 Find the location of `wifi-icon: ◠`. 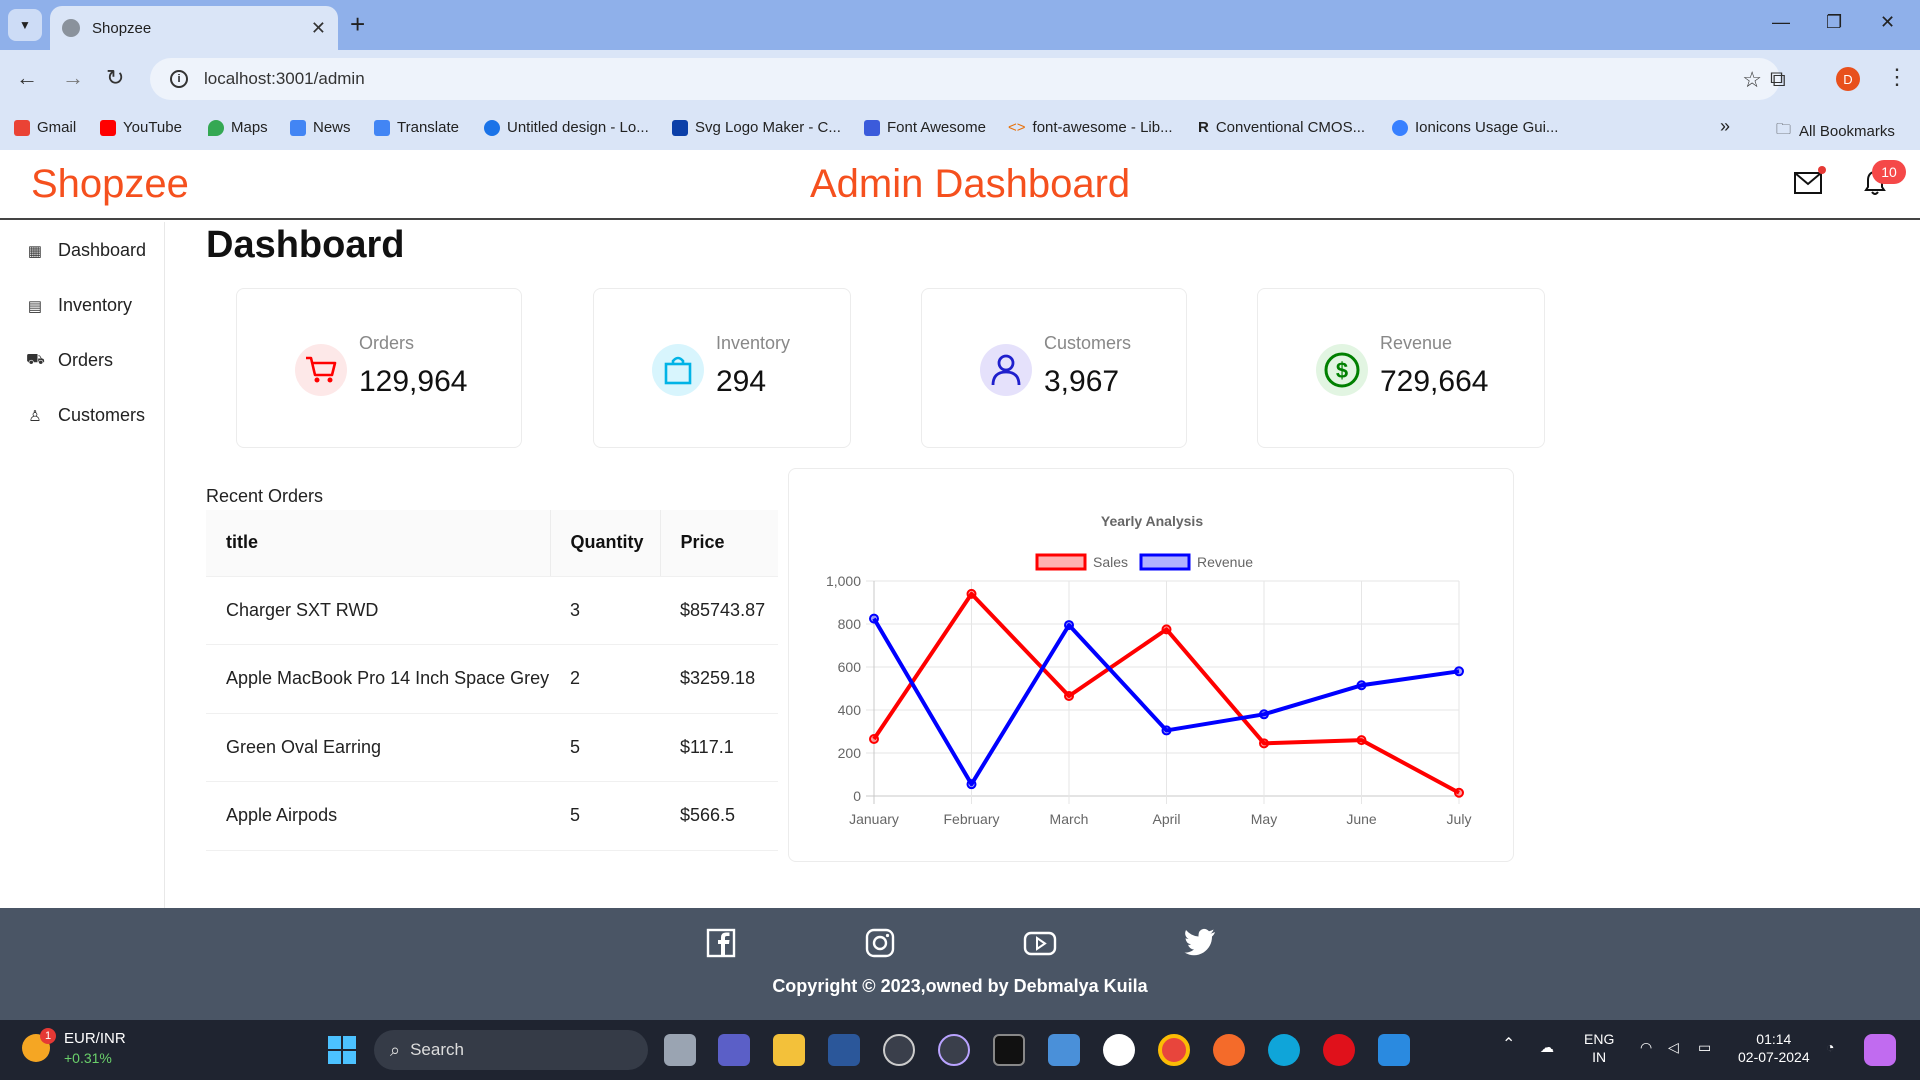

wifi-icon: ◠ is located at coordinates (1646, 1047).